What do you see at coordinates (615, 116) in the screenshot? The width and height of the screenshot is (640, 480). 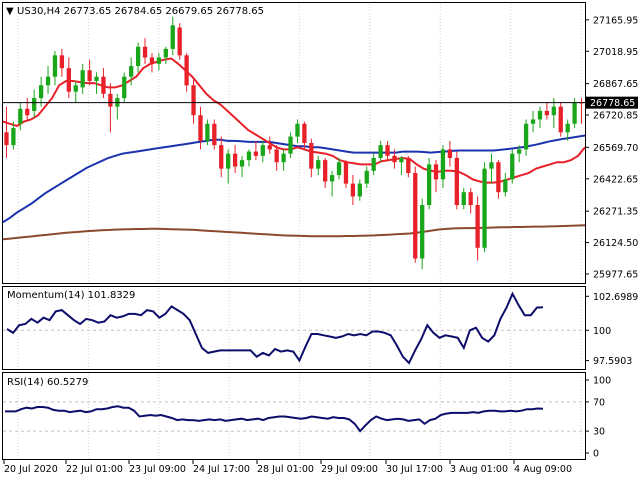 I see `y-tick-label: 26720.85` at bounding box center [615, 116].